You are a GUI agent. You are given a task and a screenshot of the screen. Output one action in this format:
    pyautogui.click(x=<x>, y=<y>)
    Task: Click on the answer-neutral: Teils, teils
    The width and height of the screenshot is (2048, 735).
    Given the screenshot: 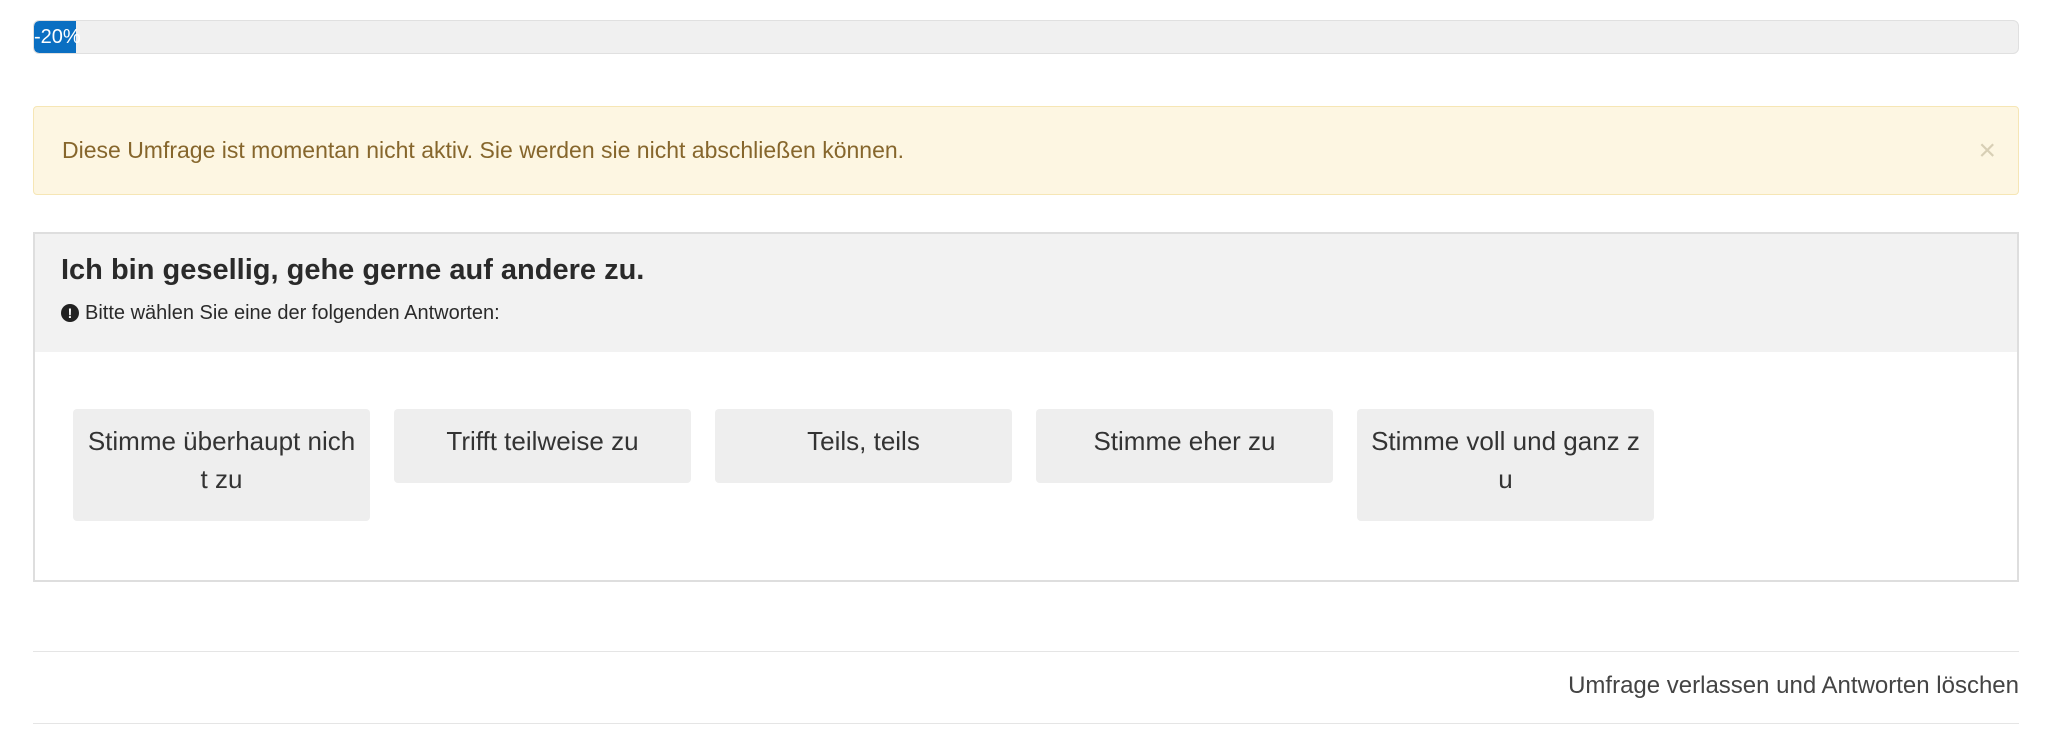 What is the action you would take?
    pyautogui.click(x=863, y=446)
    